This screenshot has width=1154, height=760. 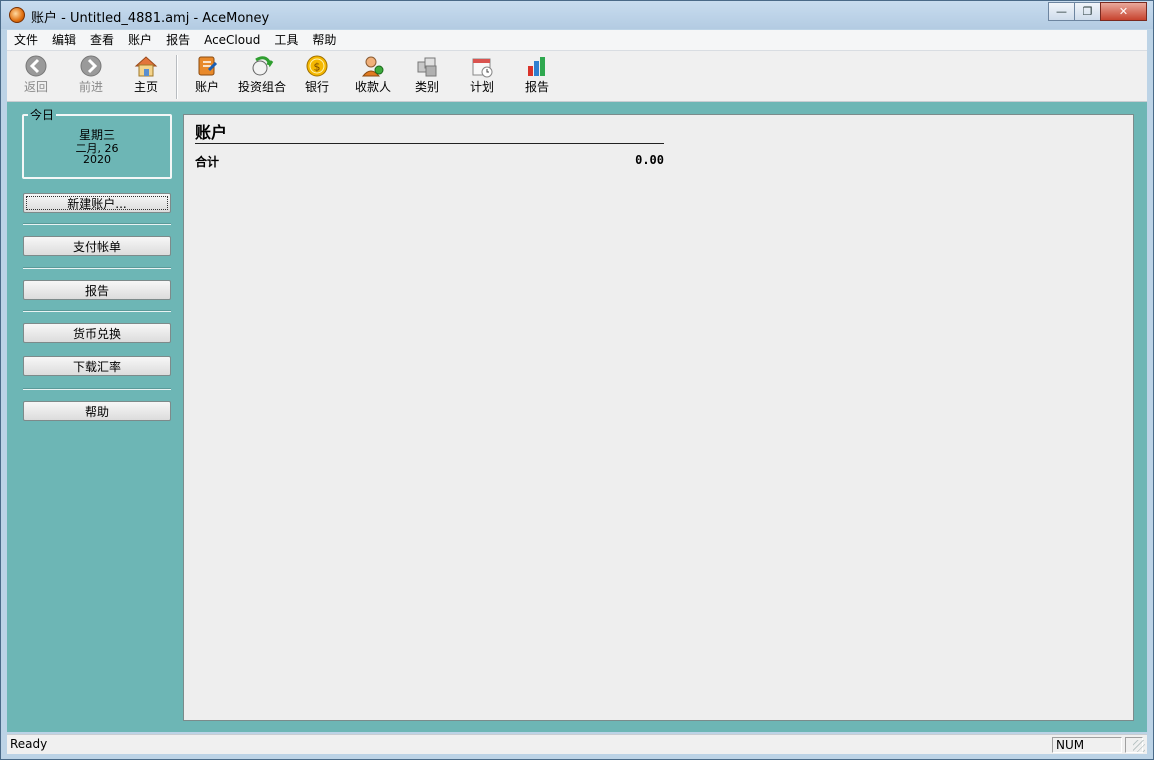 I want to click on schedule-button: 计划, so click(x=482, y=77).